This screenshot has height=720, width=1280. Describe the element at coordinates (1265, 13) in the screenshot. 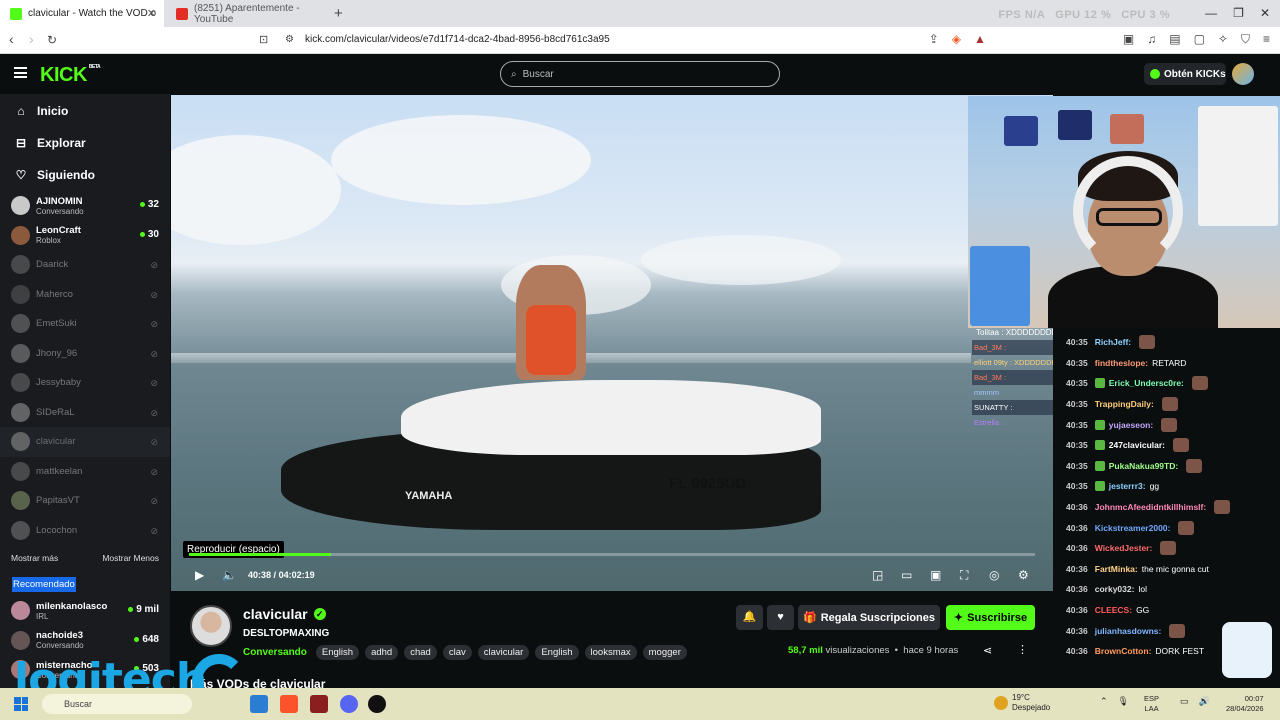

I see `close-window-icon: ✕` at that location.